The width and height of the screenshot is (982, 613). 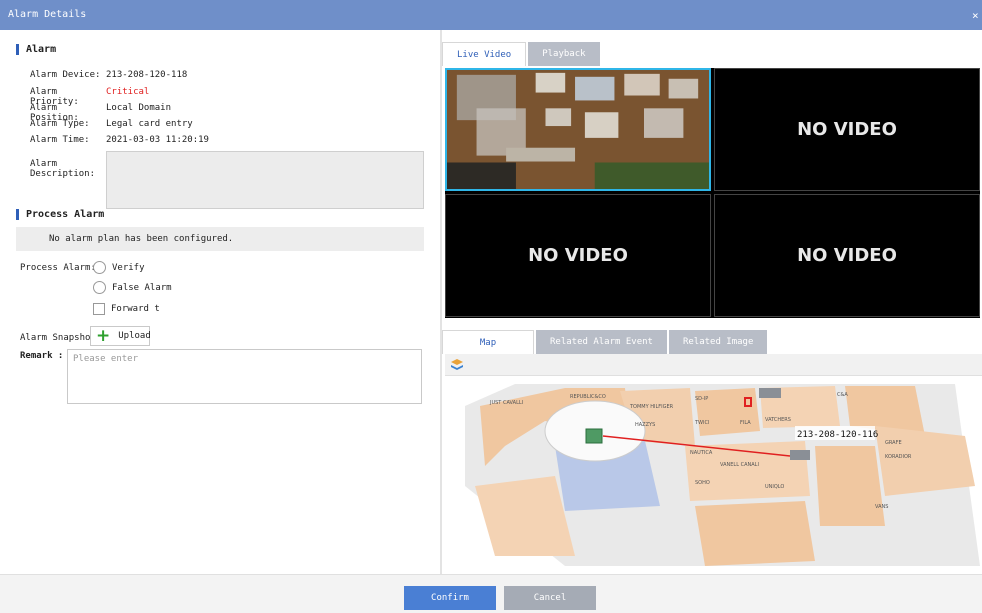 I want to click on alarm-device-row: Alarm Device: 213-208-120-118, so click(x=108, y=76).